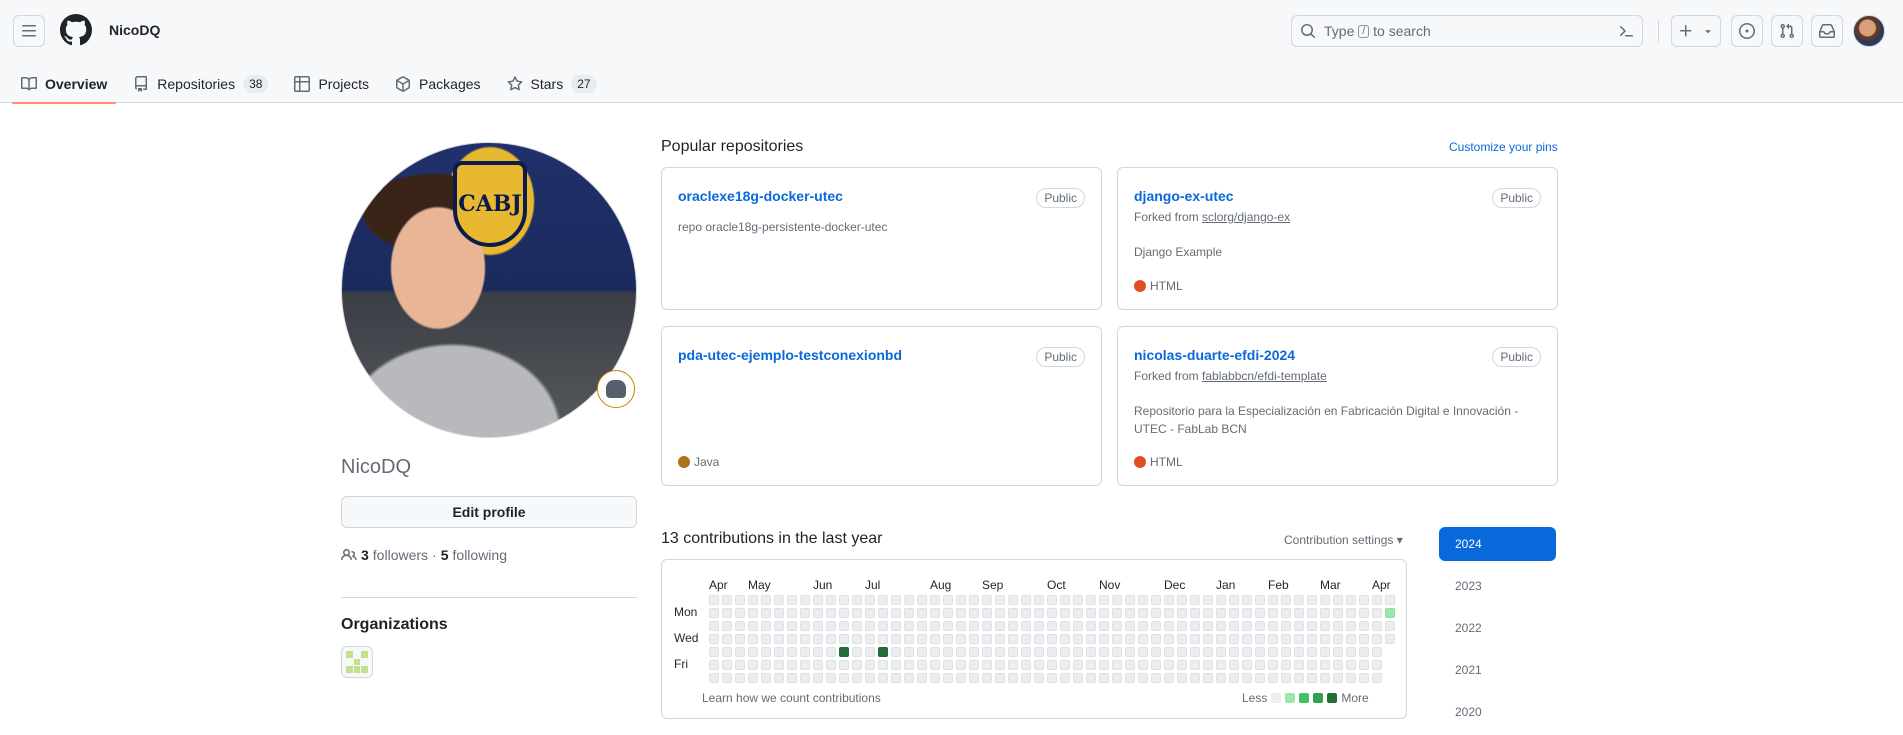 This screenshot has height=735, width=1903. I want to click on inbox-button, so click(1827, 31).